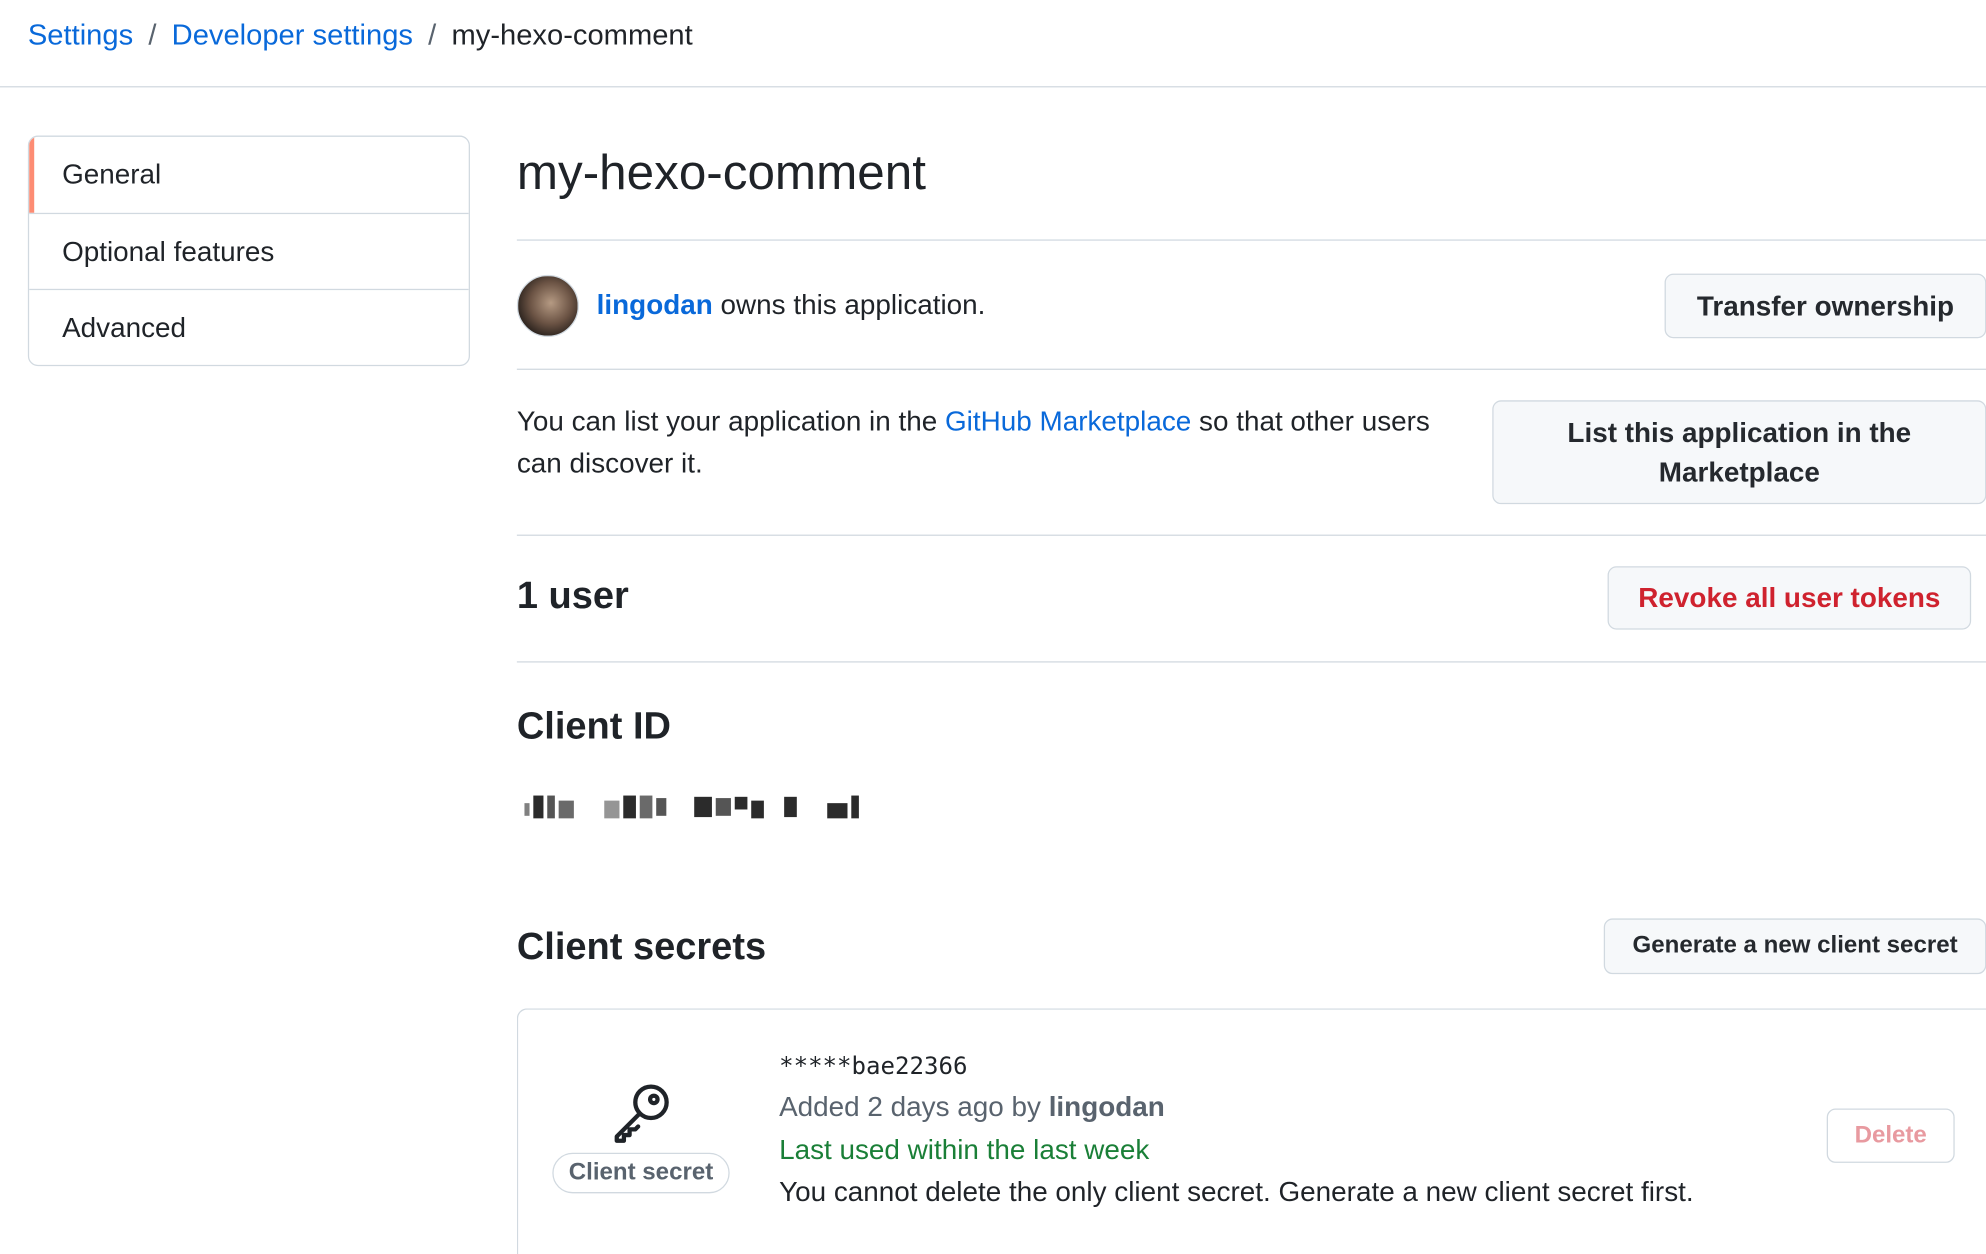 The image size is (1986, 1254). What do you see at coordinates (1789, 598) in the screenshot?
I see `revoke-all-tokens-button: Revoke all user tokens` at bounding box center [1789, 598].